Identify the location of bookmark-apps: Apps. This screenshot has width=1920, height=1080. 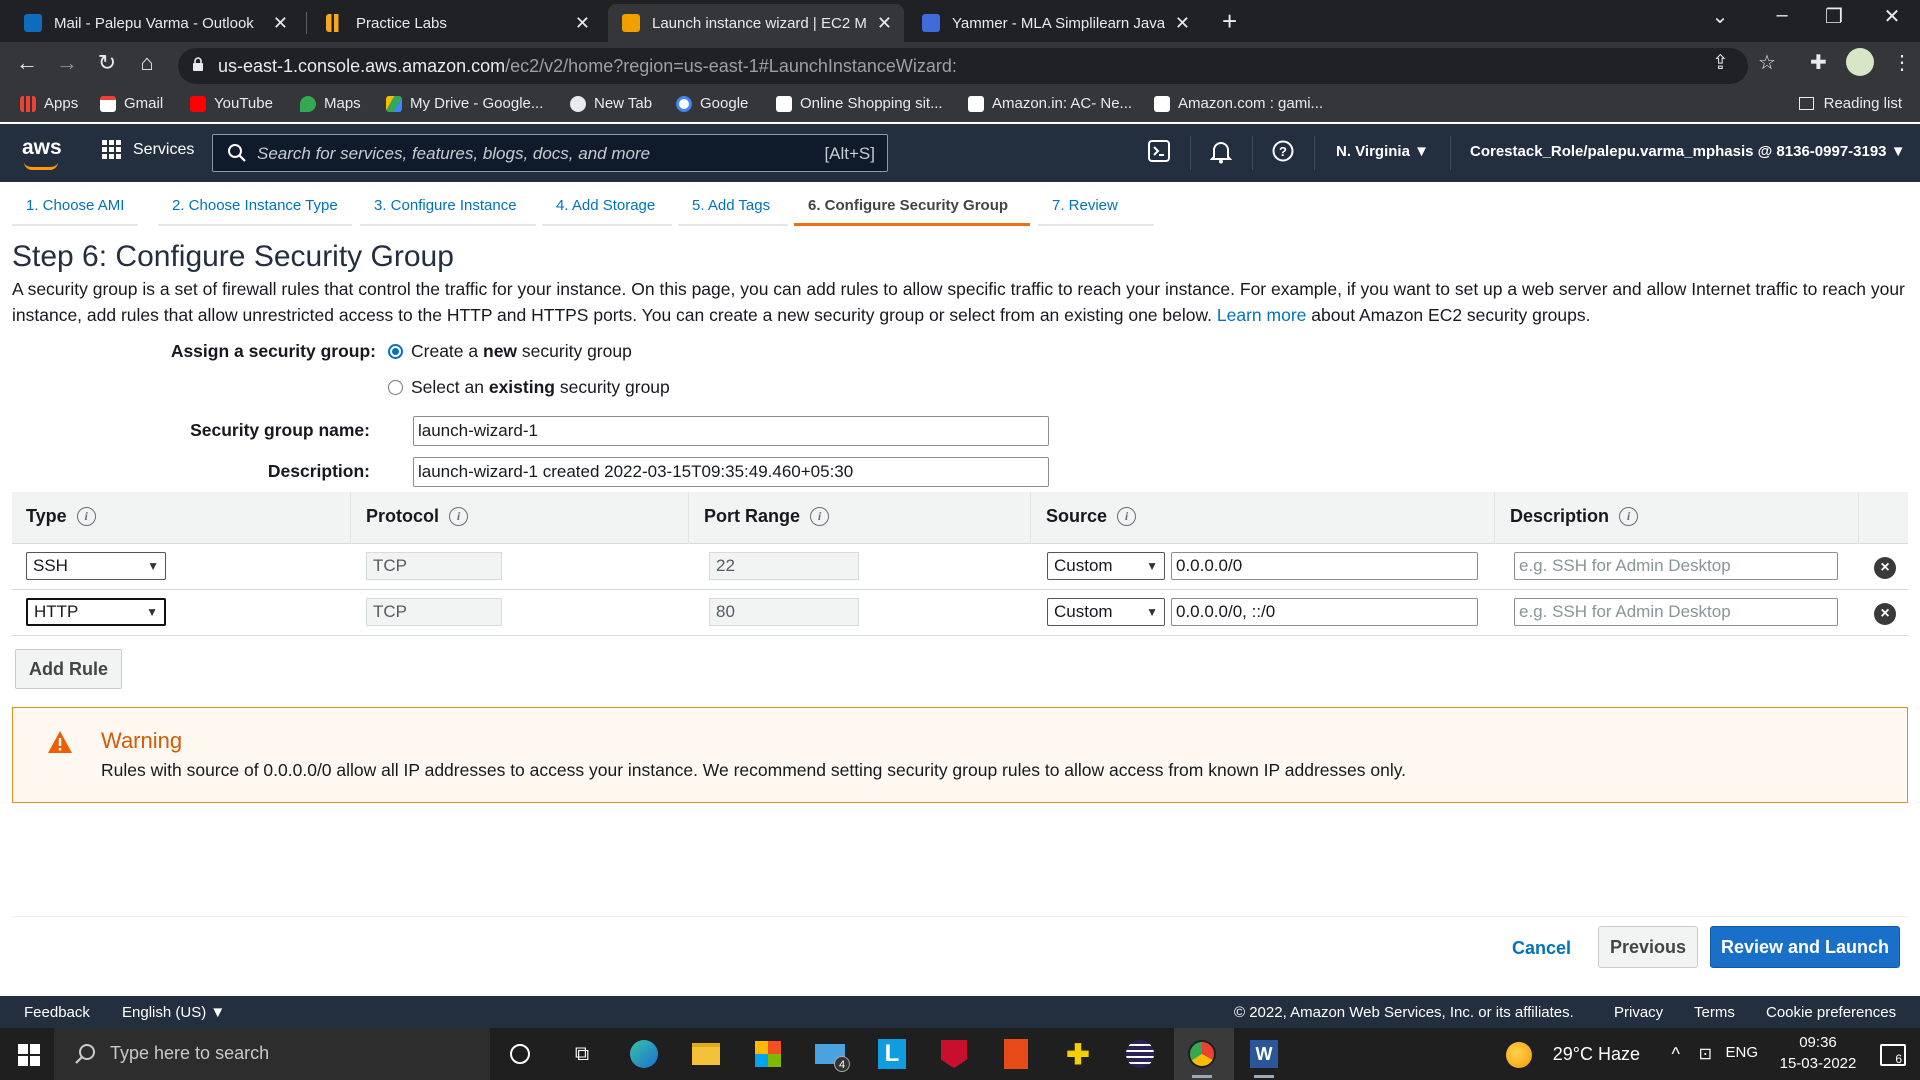
(49, 103).